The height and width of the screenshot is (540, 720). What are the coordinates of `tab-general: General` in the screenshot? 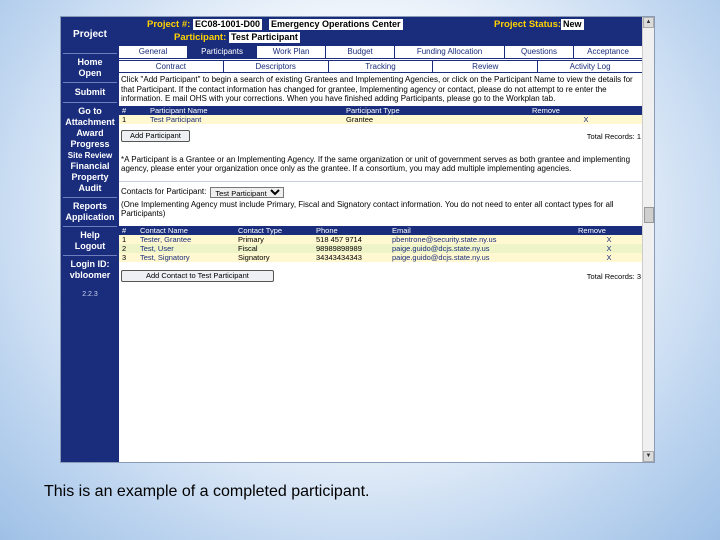 It's located at (153, 52).